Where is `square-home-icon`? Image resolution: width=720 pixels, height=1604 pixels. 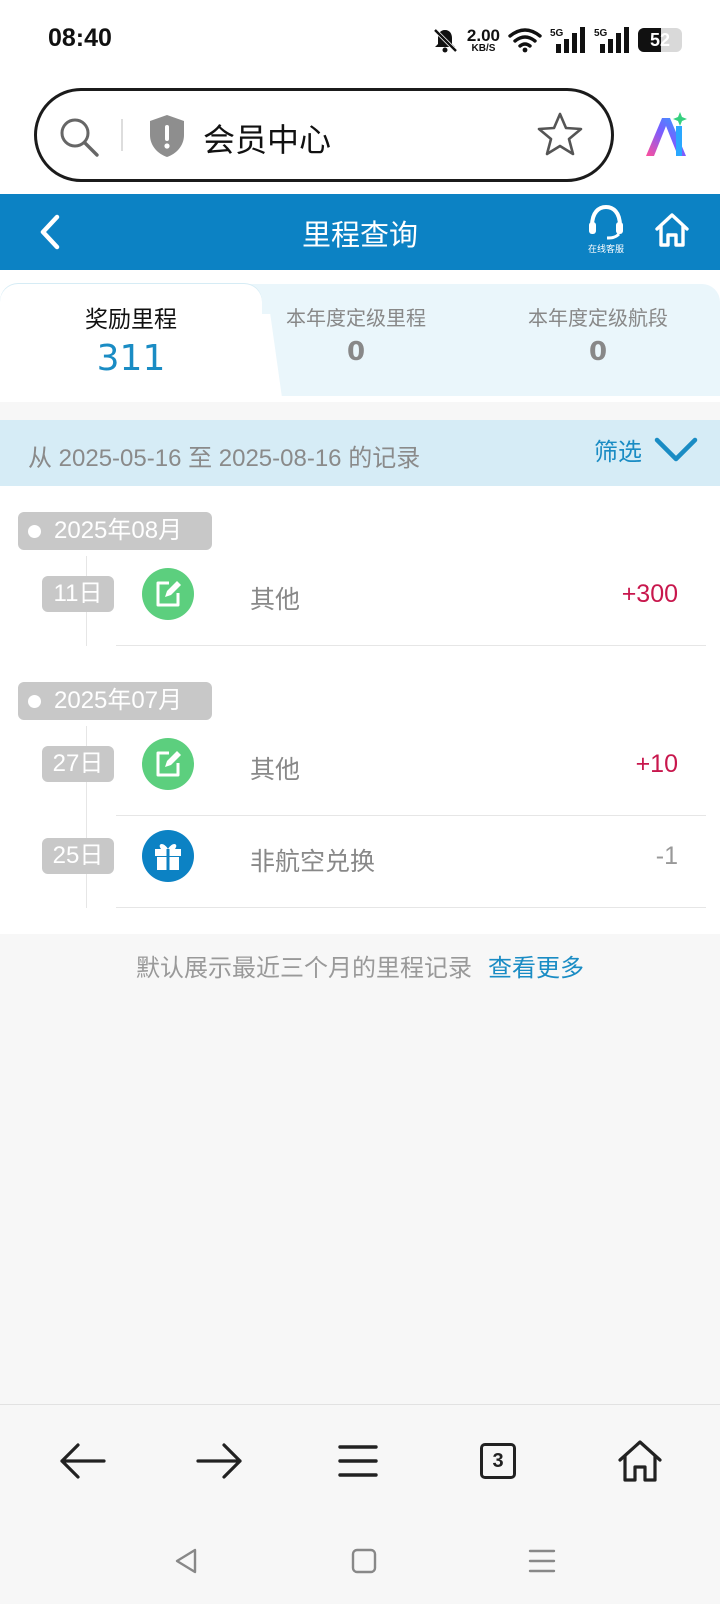
square-home-icon is located at coordinates (364, 1561).